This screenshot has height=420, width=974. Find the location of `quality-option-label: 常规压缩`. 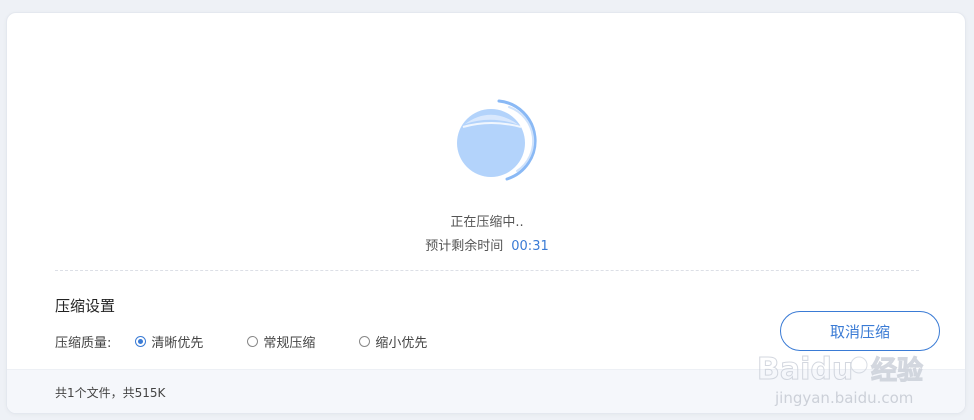

quality-option-label: 常规压缩 is located at coordinates (289, 343).